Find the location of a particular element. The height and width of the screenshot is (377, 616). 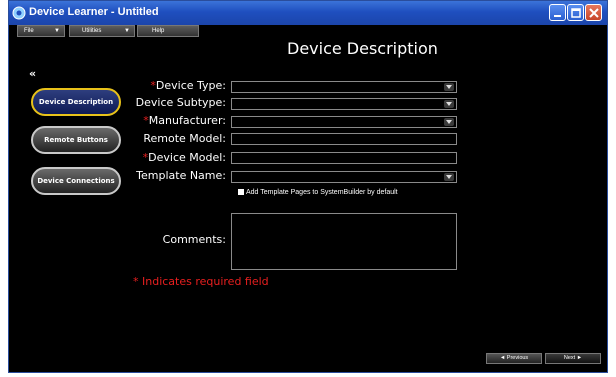

maximize-button is located at coordinates (575, 12).